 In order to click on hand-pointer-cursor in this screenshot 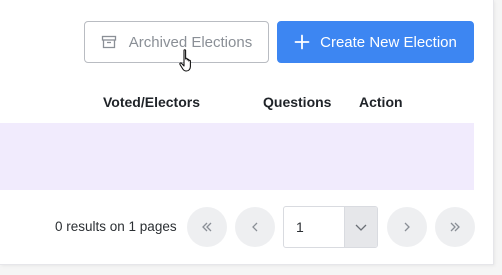, I will do `click(185, 60)`.